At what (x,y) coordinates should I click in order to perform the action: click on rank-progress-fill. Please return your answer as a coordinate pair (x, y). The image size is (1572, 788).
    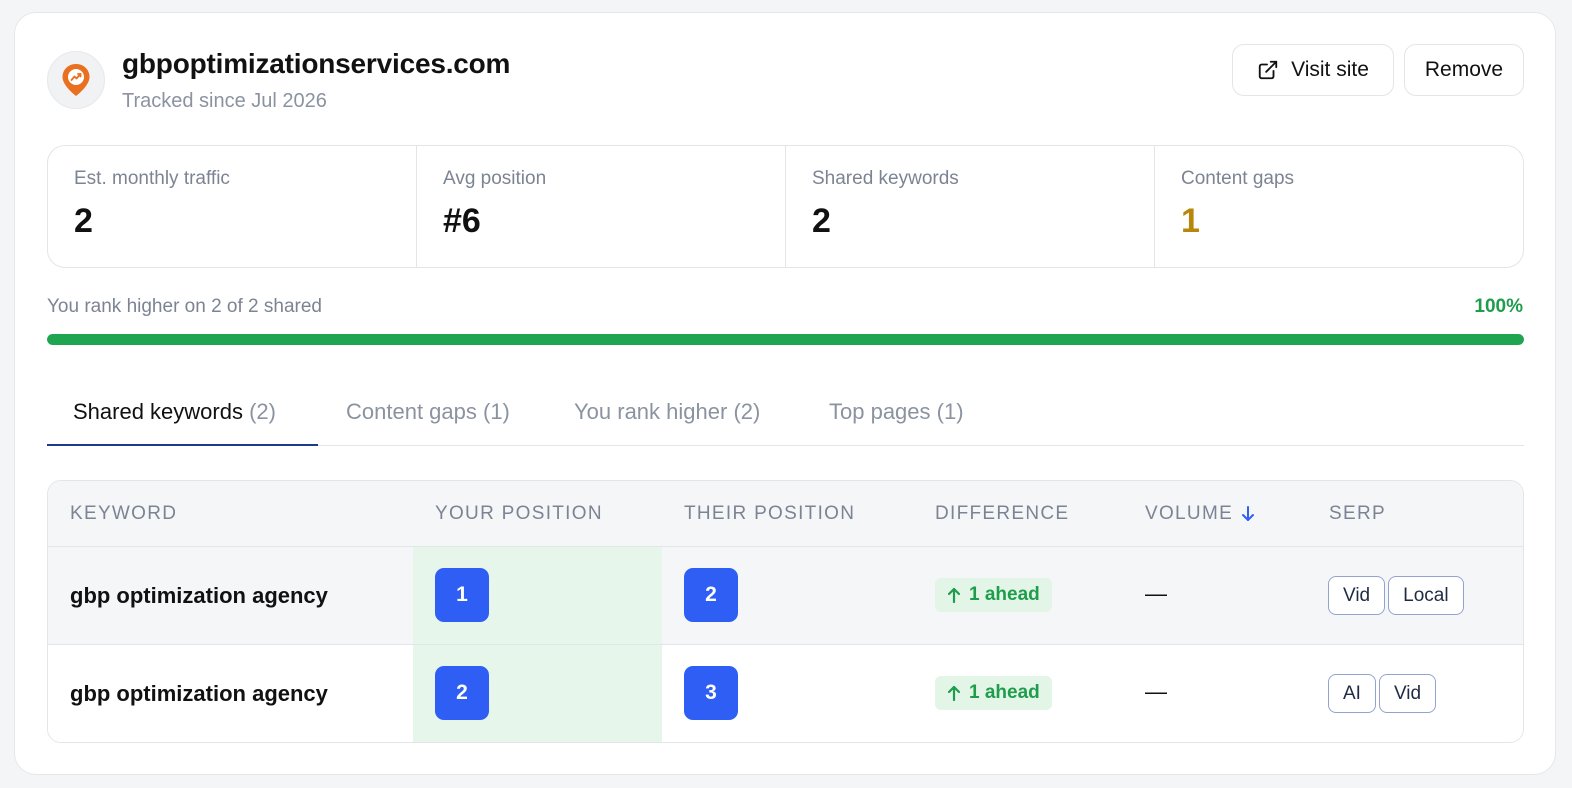
    Looking at the image, I should click on (785, 339).